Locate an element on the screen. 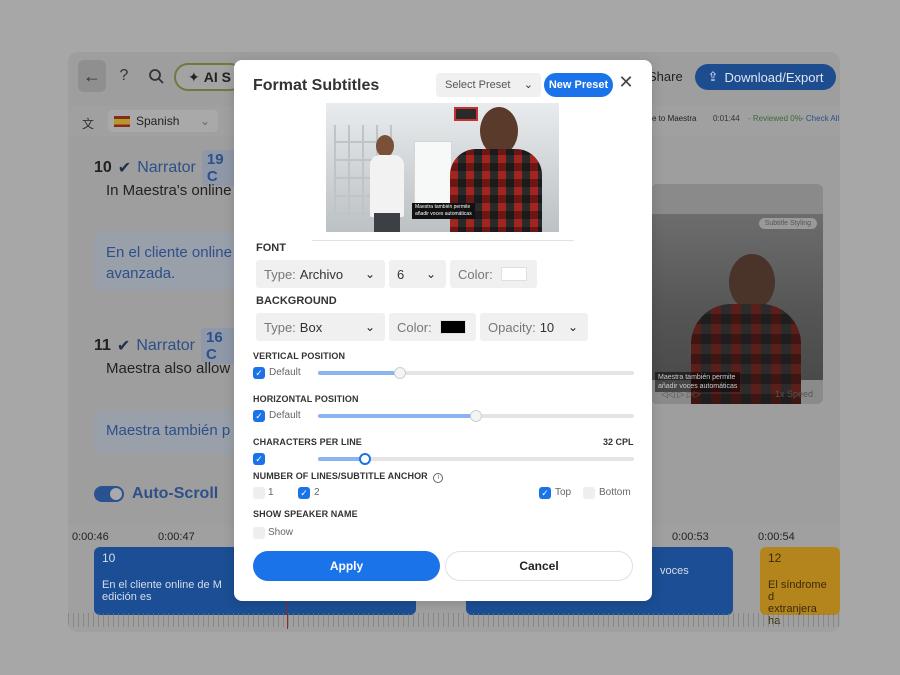 This screenshot has height=675, width=900. info-icon: i is located at coordinates (438, 478).